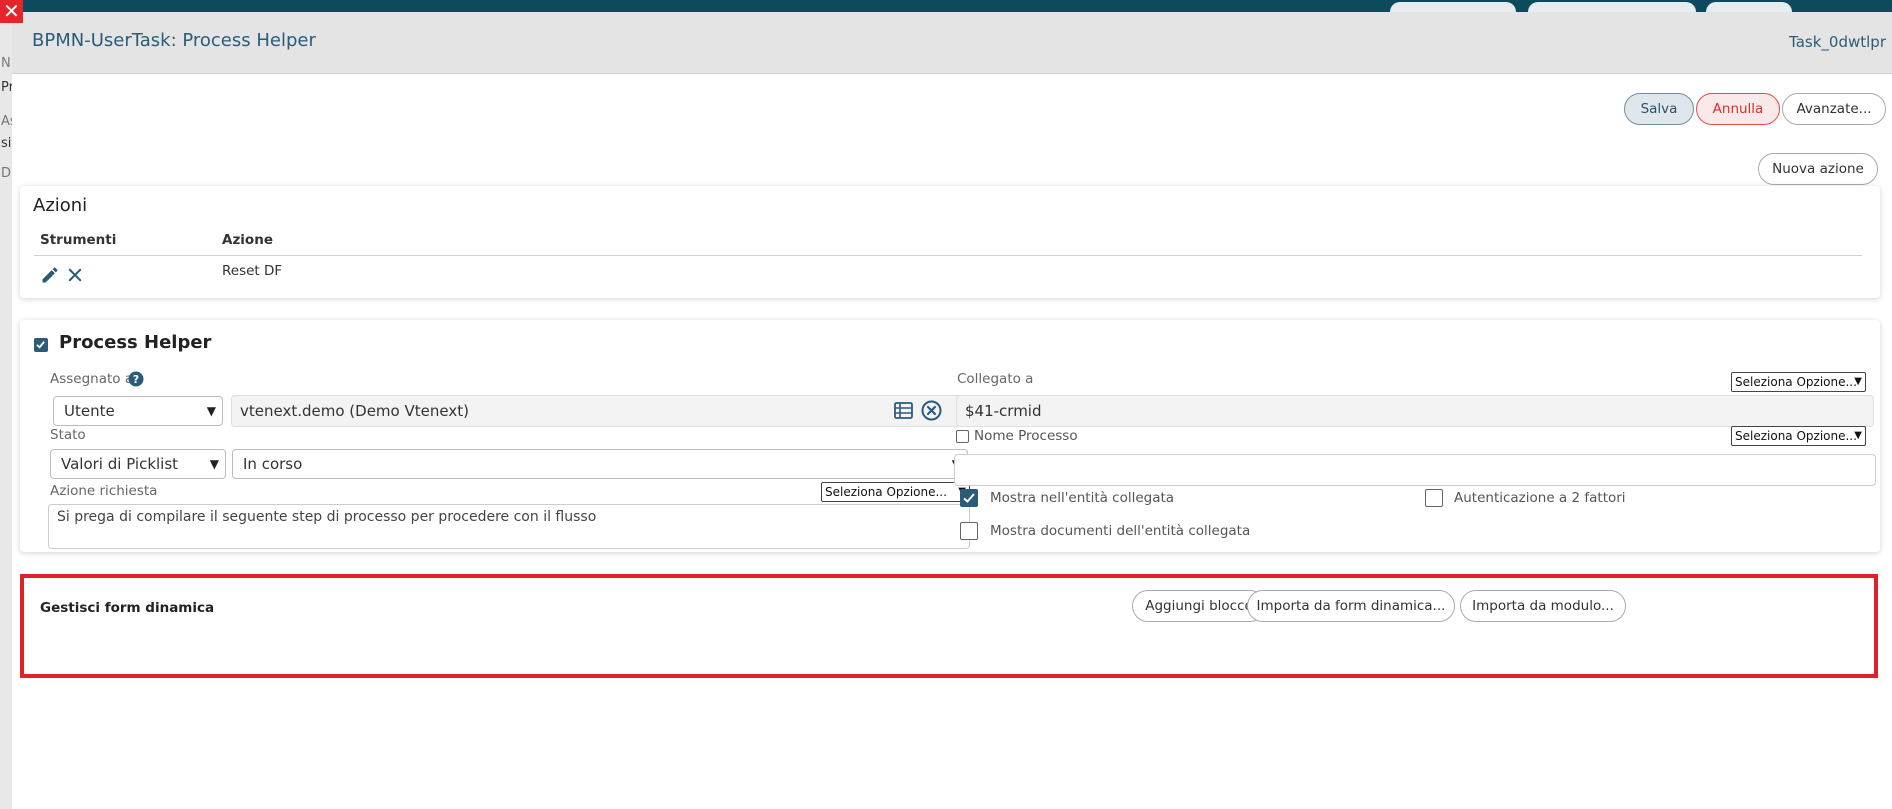  I want to click on column-header-tools: Strumenti, so click(78, 240).